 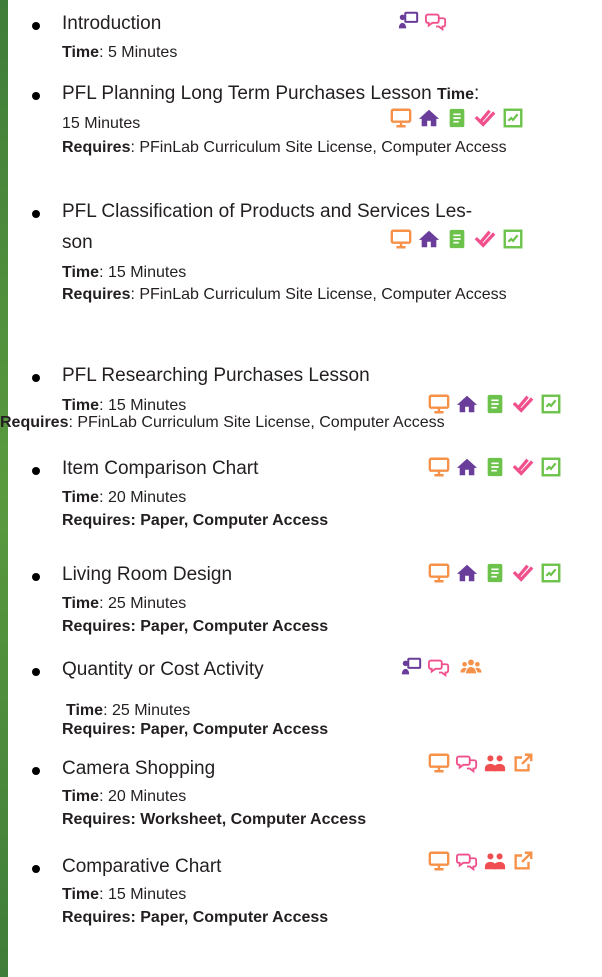 I want to click on time-value: : 5 Minutes, so click(x=138, y=52).